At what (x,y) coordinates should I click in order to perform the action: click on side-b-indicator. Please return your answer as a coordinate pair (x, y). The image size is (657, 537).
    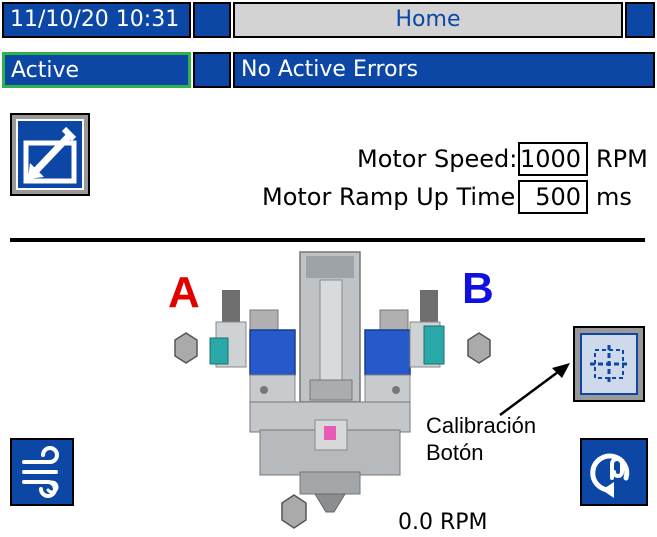
    Looking at the image, I should click on (479, 348).